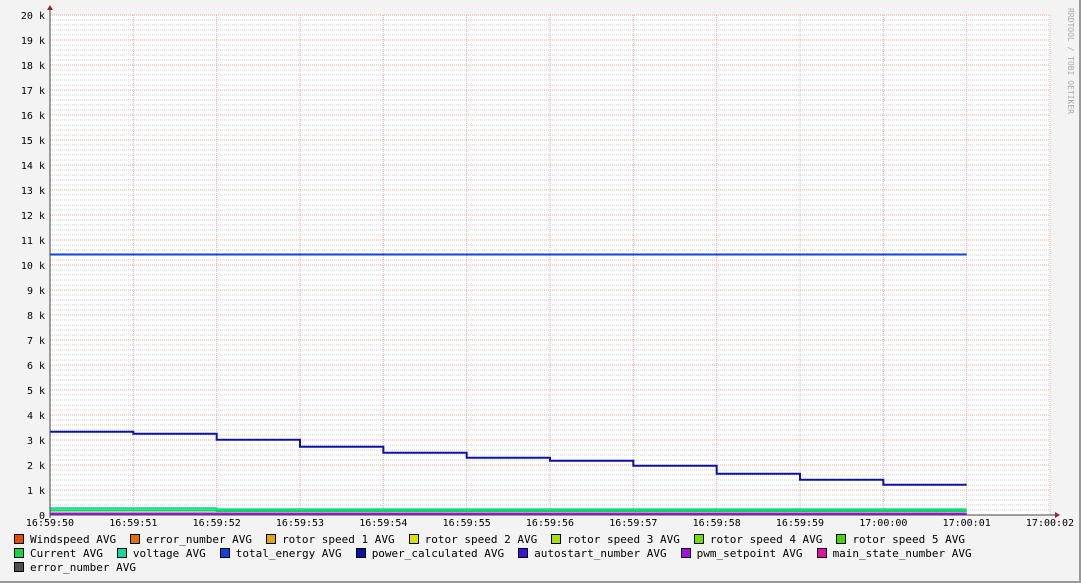  Describe the element at coordinates (550, 523) in the screenshot. I see `x-tick-label: 16:59:56` at that location.